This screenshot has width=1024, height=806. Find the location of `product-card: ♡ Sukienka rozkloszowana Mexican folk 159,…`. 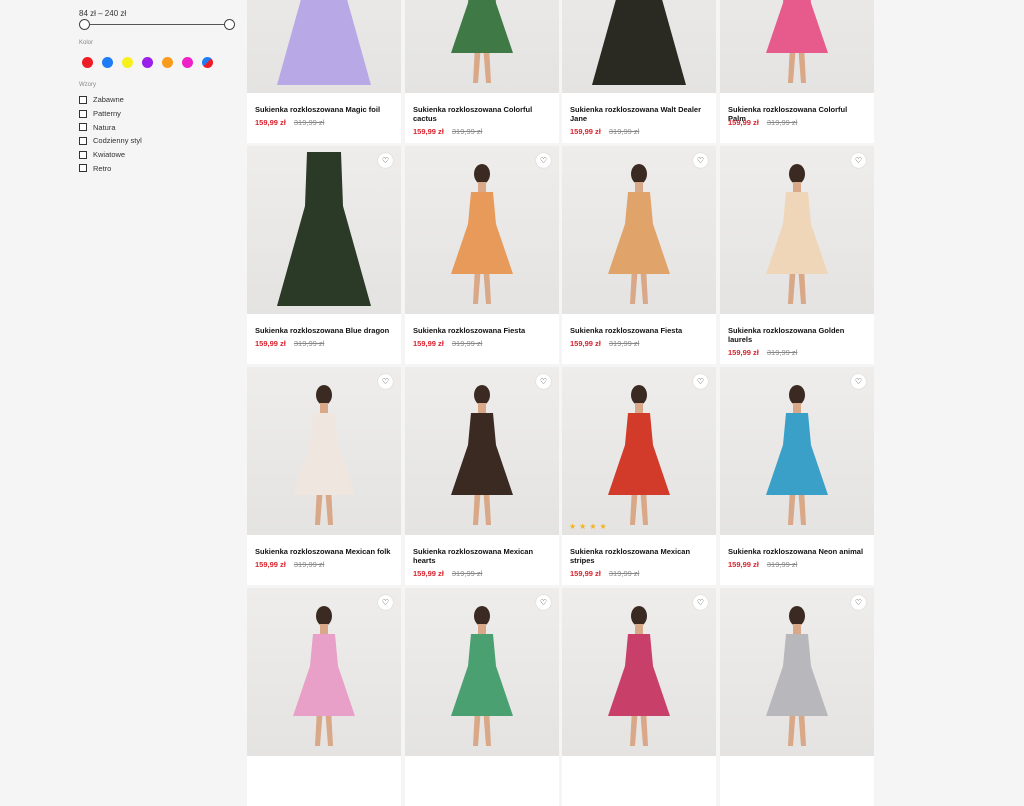

product-card: ♡ Sukienka rozkloszowana Mexican folk 159,… is located at coordinates (324, 476).